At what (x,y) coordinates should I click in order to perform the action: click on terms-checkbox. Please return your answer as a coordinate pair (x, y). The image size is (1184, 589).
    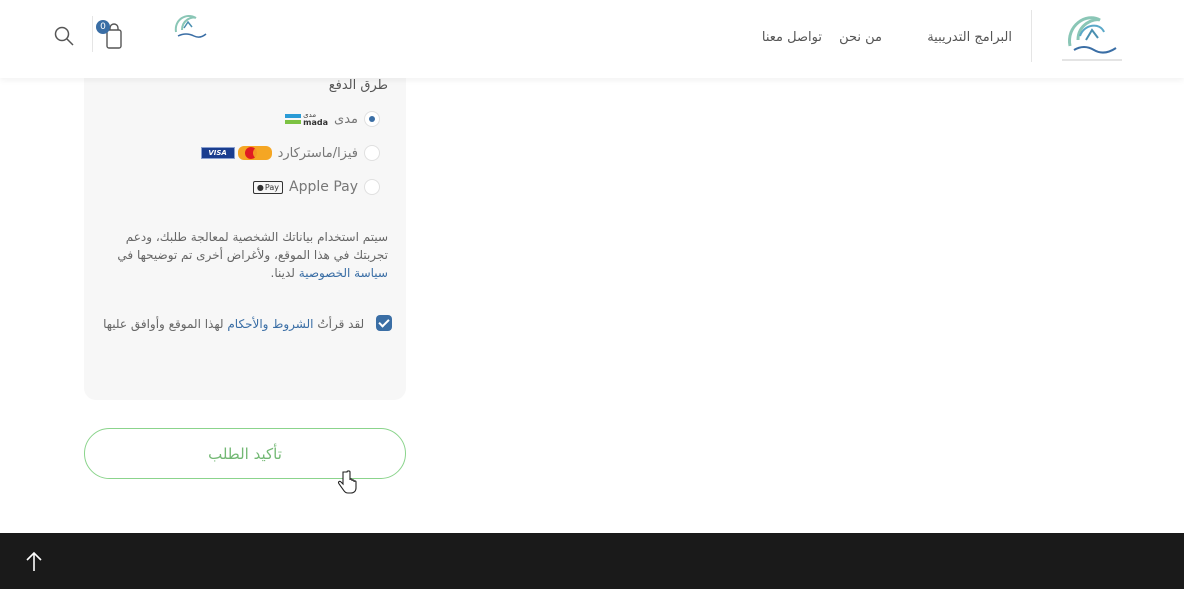
    Looking at the image, I should click on (384, 322).